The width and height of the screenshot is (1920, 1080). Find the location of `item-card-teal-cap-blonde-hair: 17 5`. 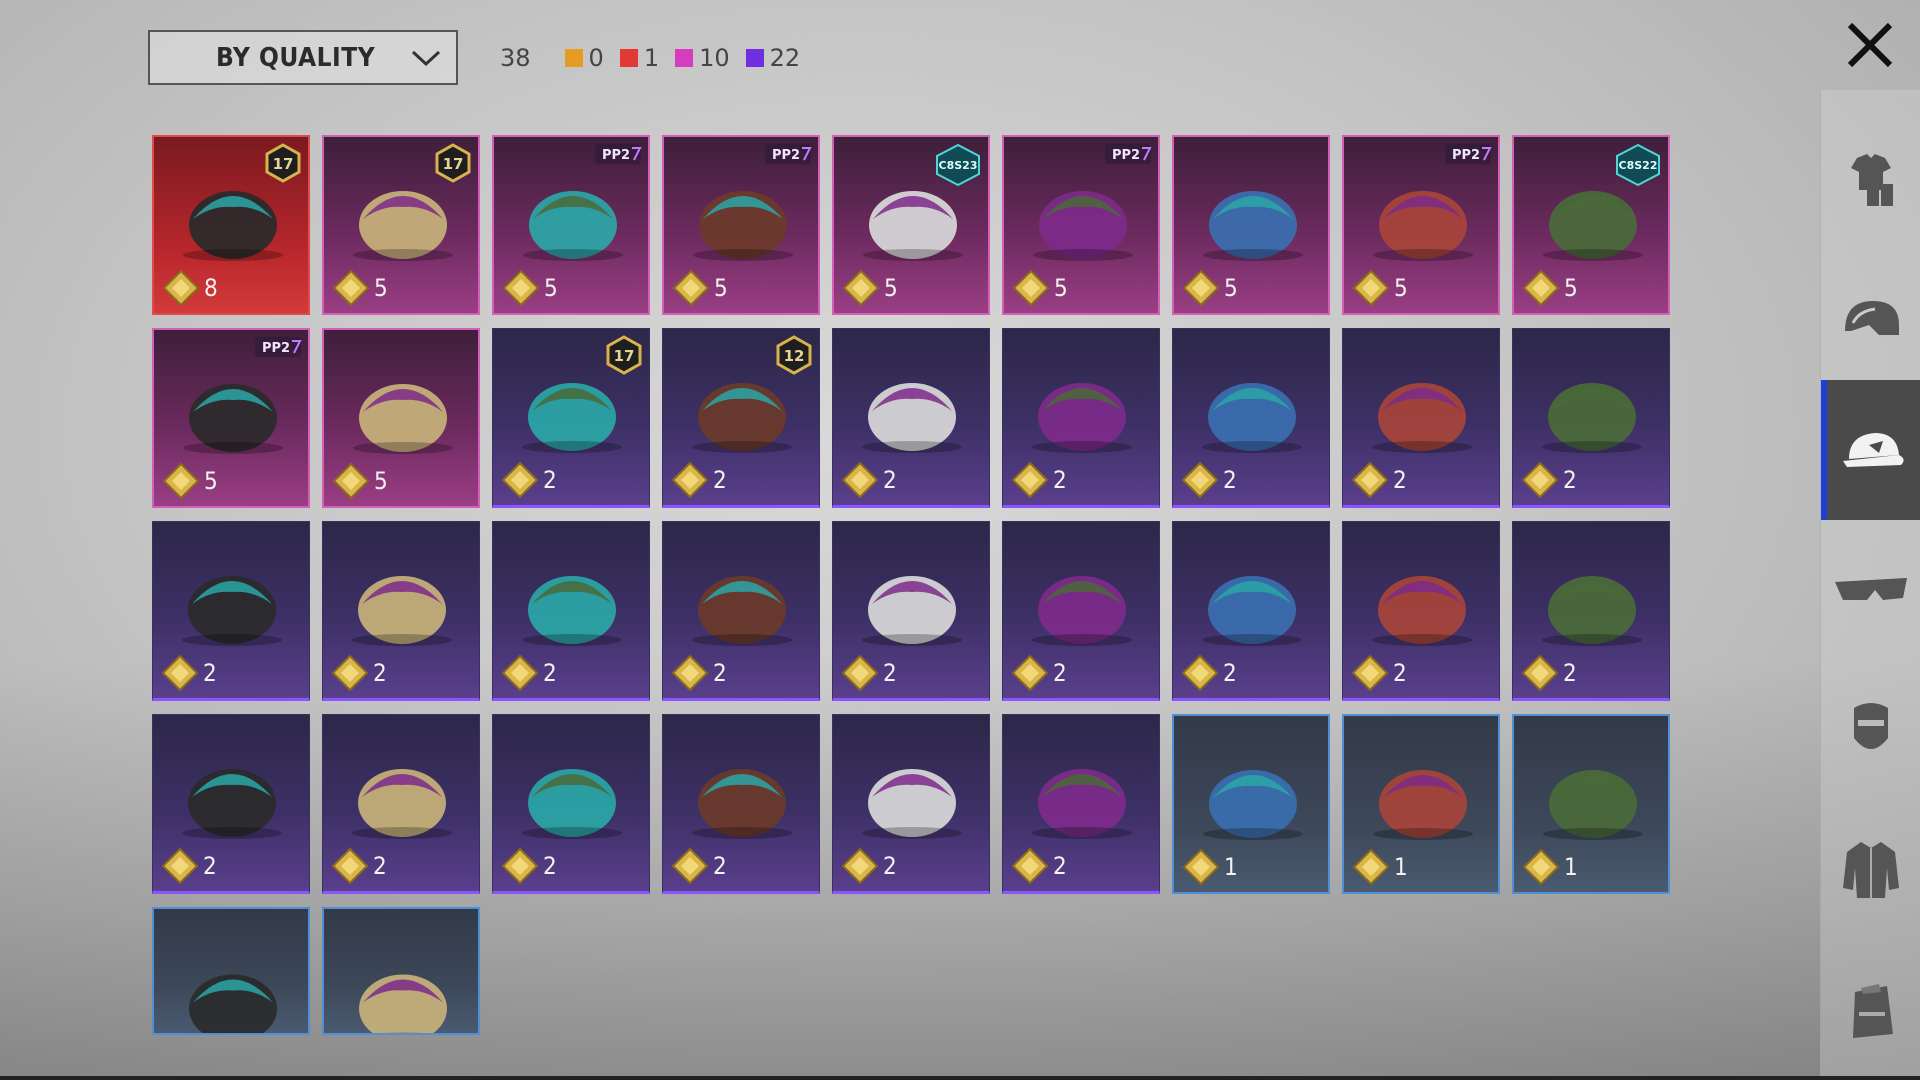

item-card-teal-cap-blonde-hair: 17 5 is located at coordinates (401, 225).